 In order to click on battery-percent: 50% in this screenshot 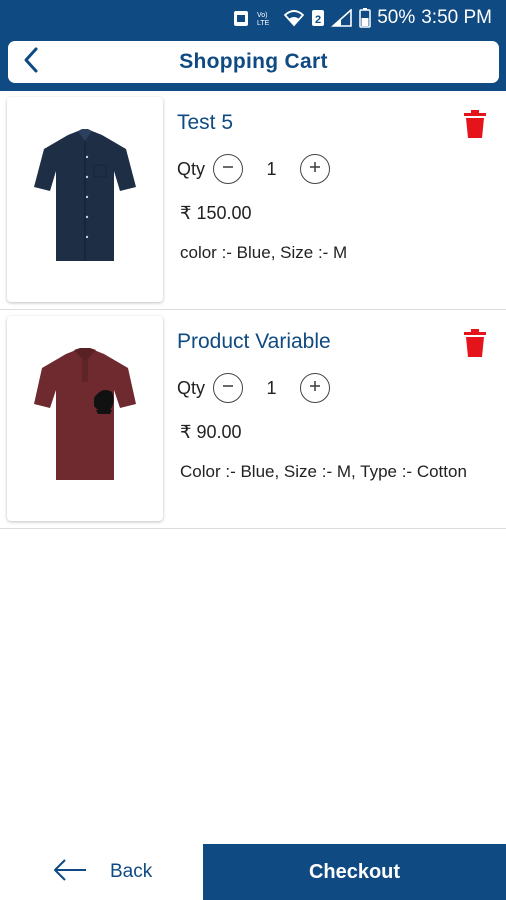, I will do `click(396, 17)`.